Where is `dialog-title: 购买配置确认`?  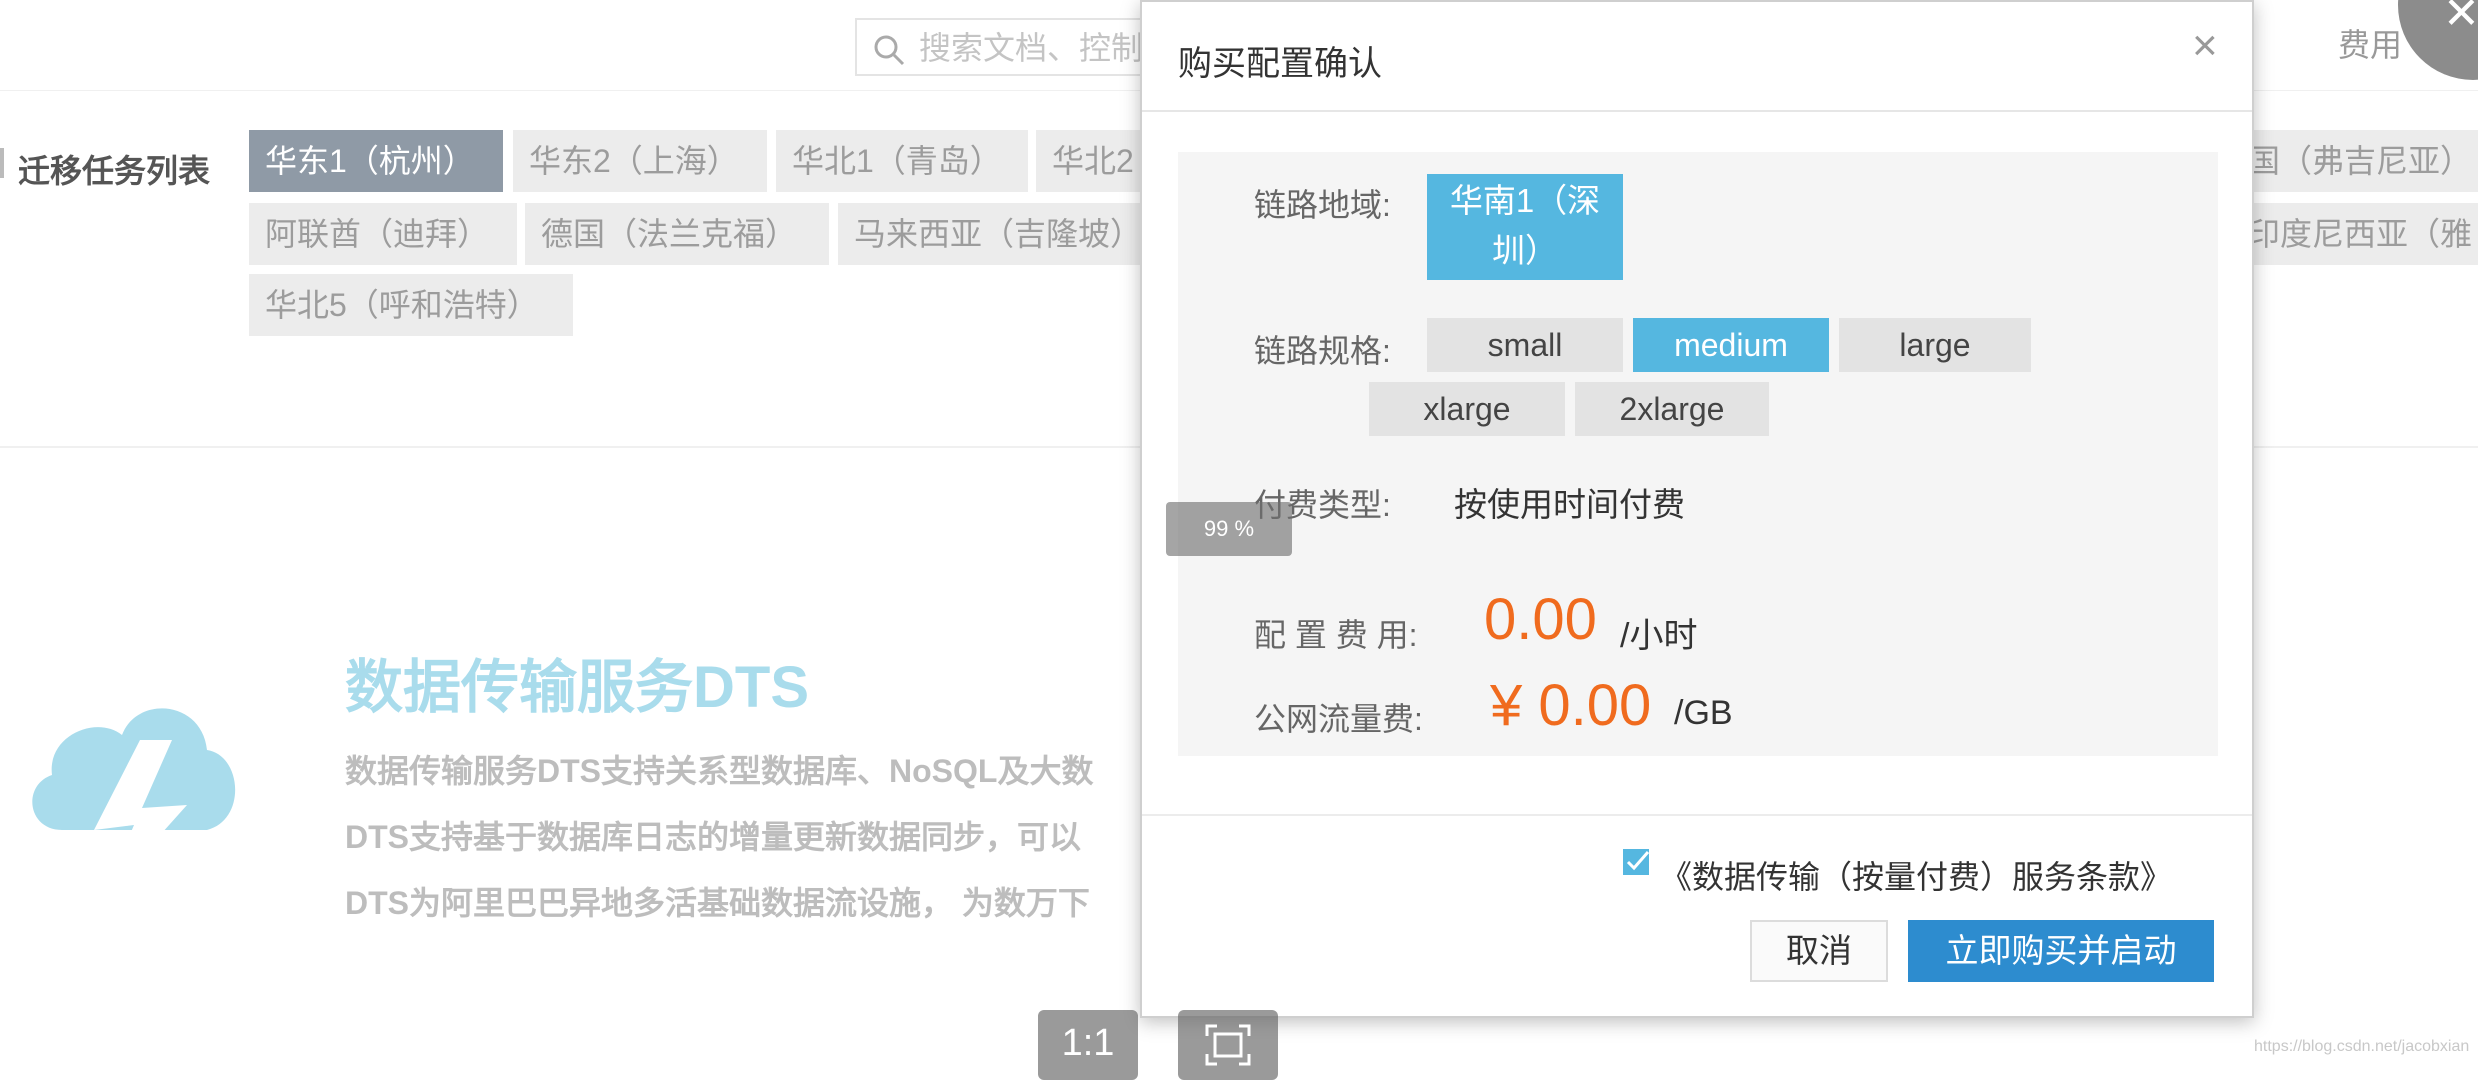
dialog-title: 购买配置确认 is located at coordinates (1280, 64).